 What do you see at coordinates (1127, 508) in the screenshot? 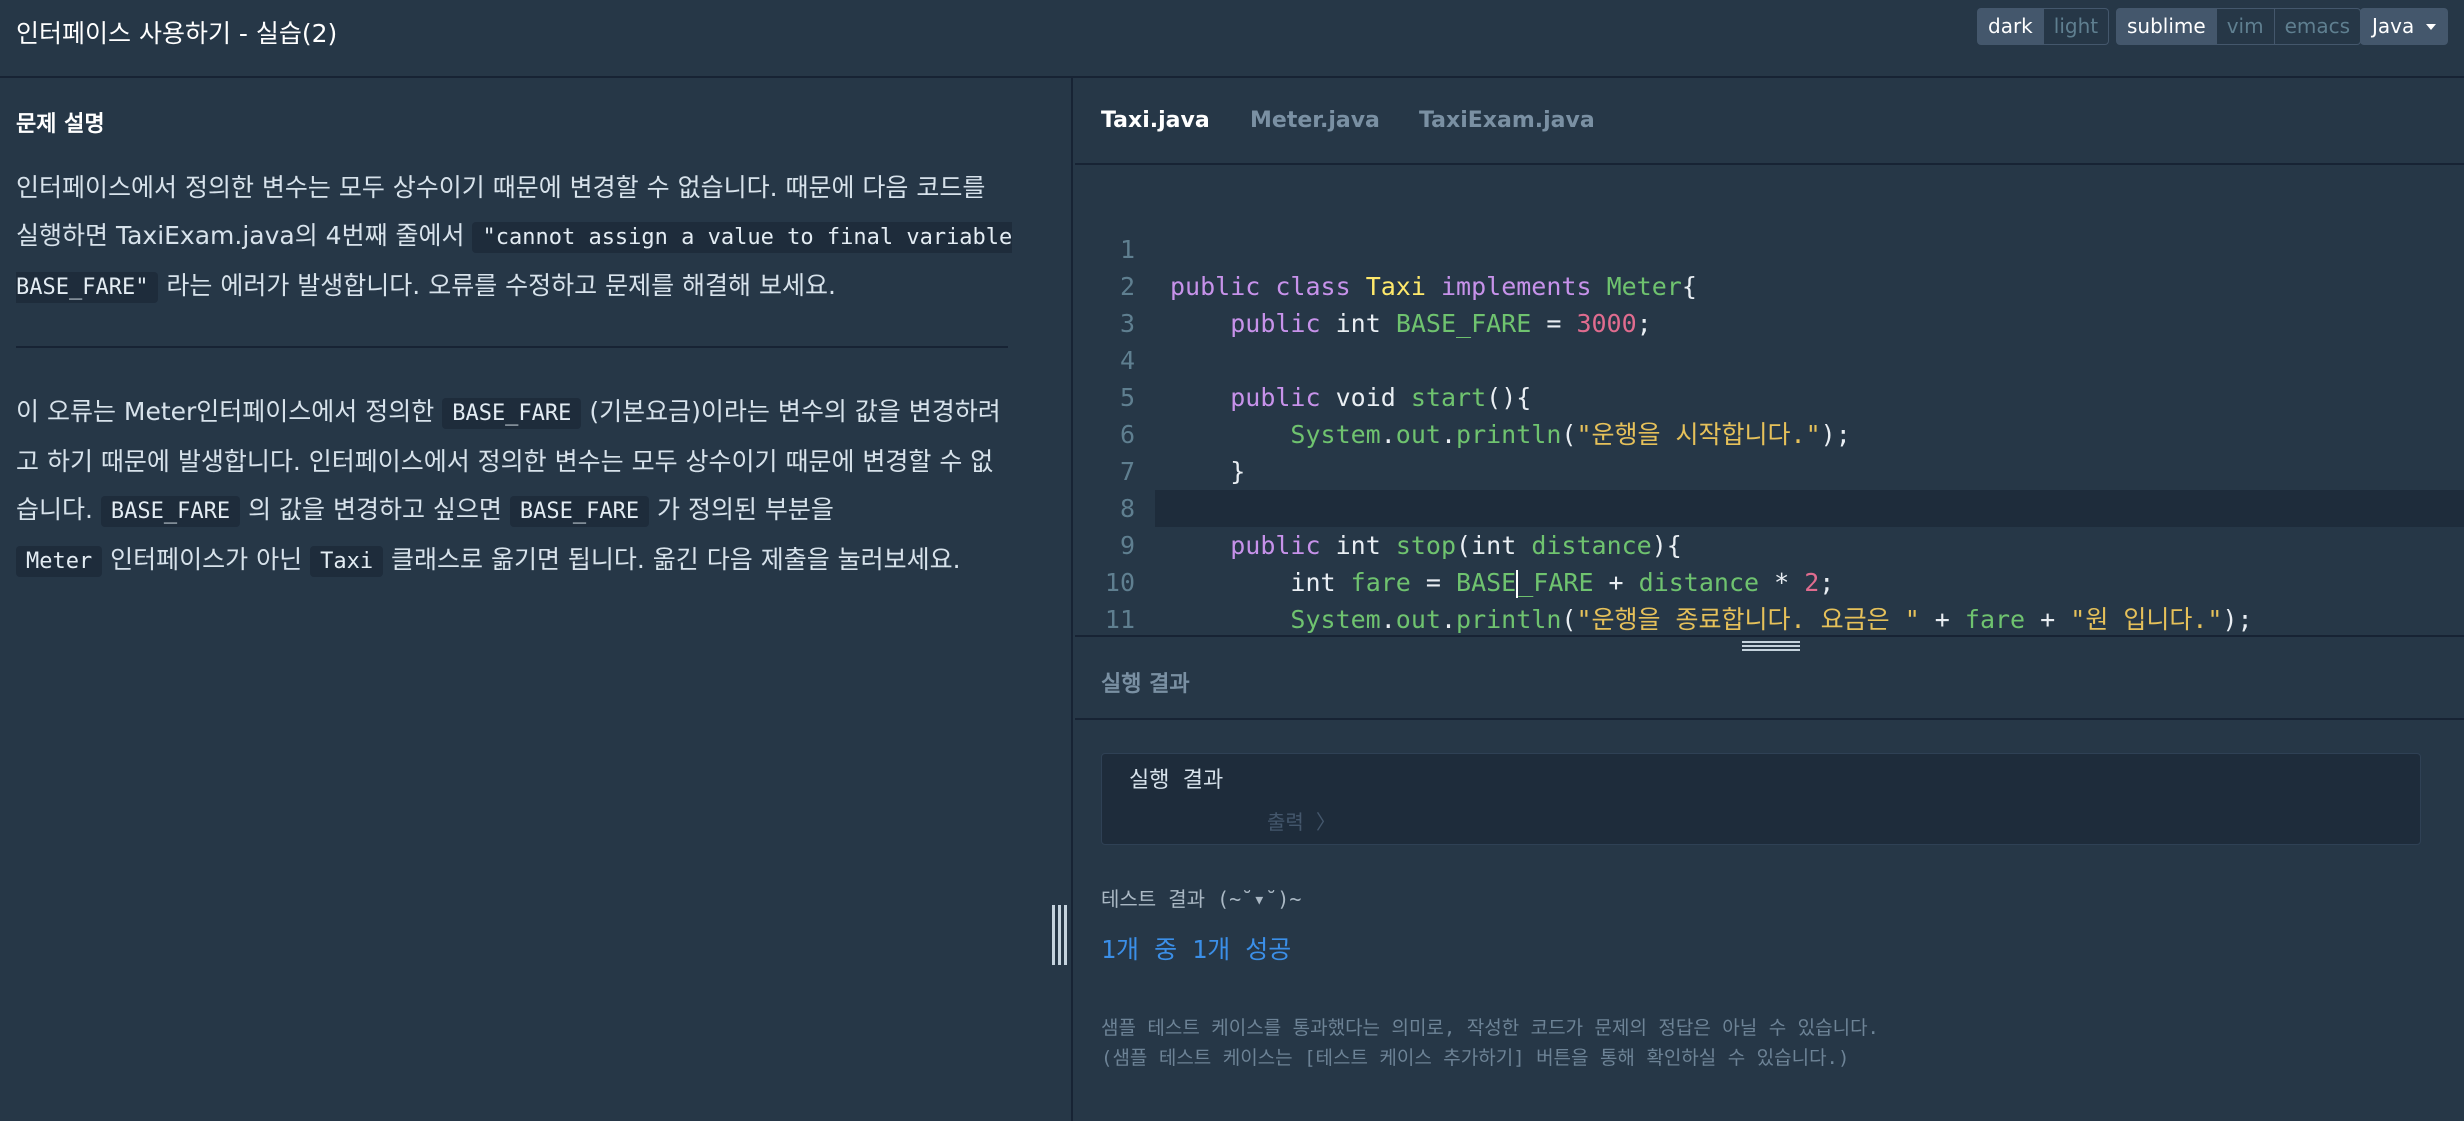
I see `line-number: 8` at bounding box center [1127, 508].